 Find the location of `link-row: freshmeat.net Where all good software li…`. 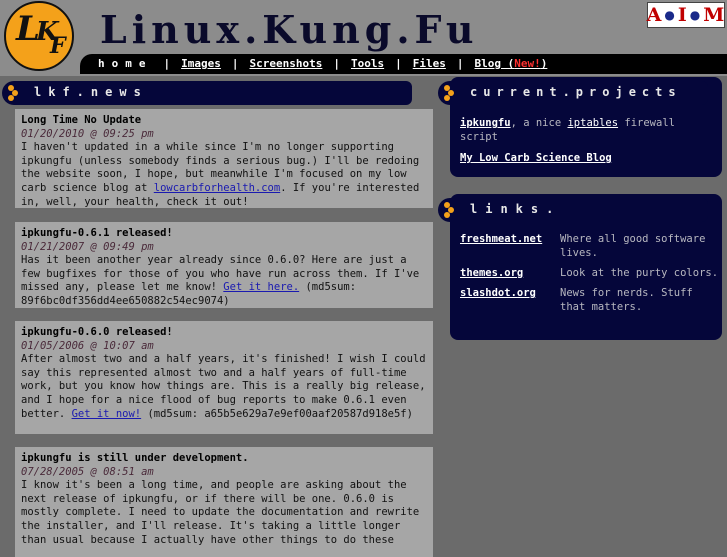

link-row: freshmeat.net Where all good software li… is located at coordinates (591, 246).